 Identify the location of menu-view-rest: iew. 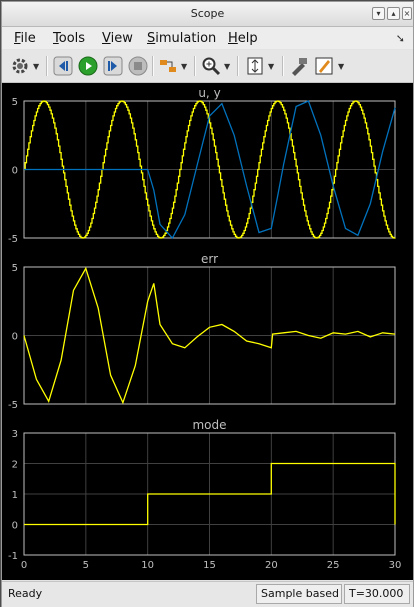
(121, 38).